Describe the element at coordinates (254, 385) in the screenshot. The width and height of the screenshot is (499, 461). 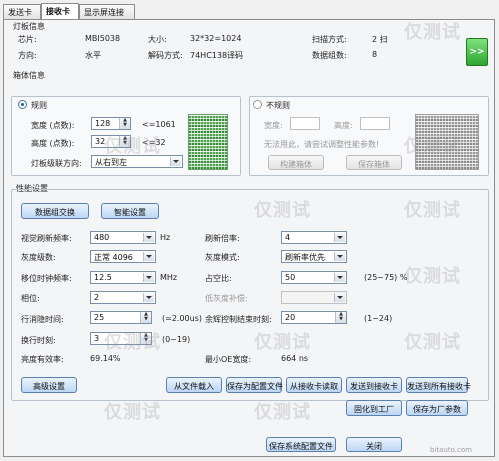
I see `save-config-file-button: 保存为配置文件` at that location.